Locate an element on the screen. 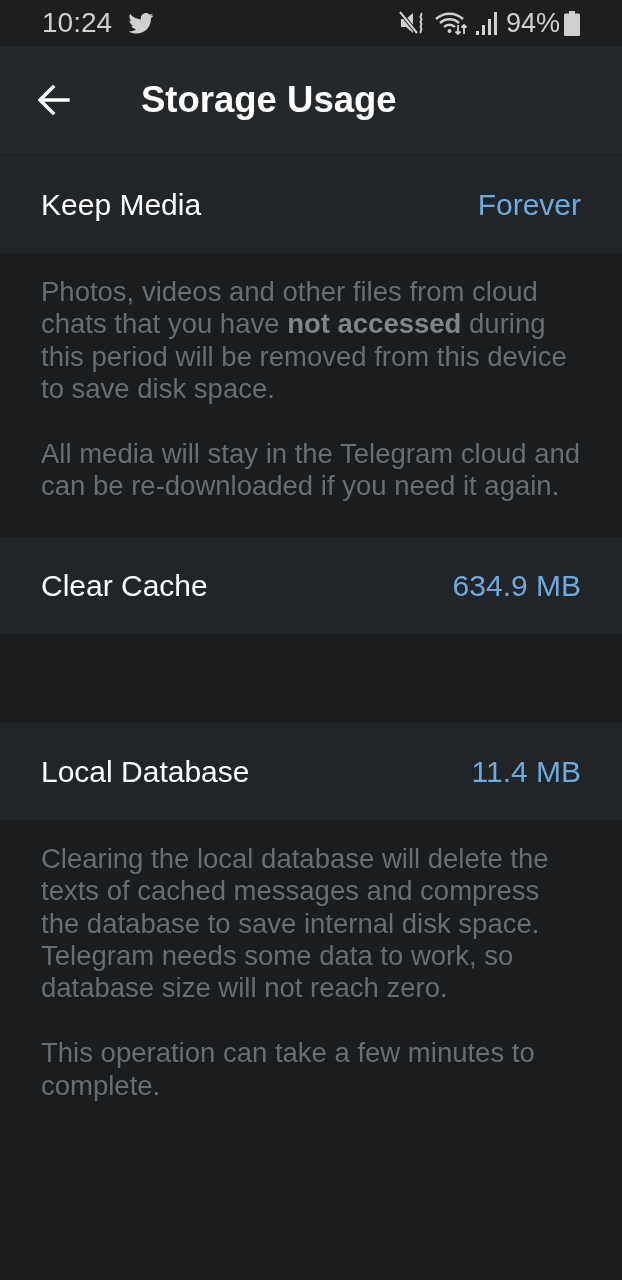 This screenshot has height=1280, width=622. settings-row: Clear Cache 634.9 MB is located at coordinates (311, 585).